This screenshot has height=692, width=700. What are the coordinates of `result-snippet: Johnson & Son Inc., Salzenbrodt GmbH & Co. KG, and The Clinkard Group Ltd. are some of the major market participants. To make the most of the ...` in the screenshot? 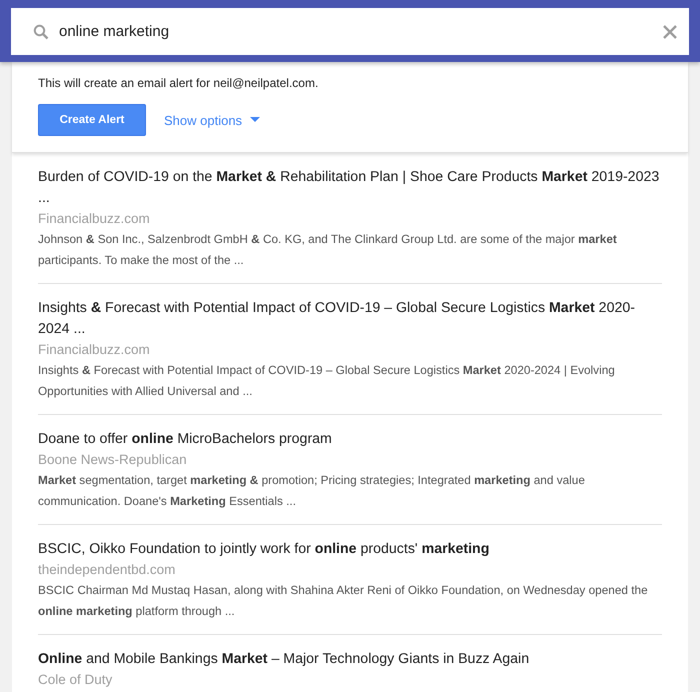 It's located at (328, 250).